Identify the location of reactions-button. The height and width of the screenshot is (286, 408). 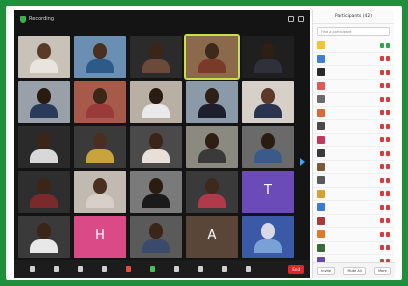
(224, 269).